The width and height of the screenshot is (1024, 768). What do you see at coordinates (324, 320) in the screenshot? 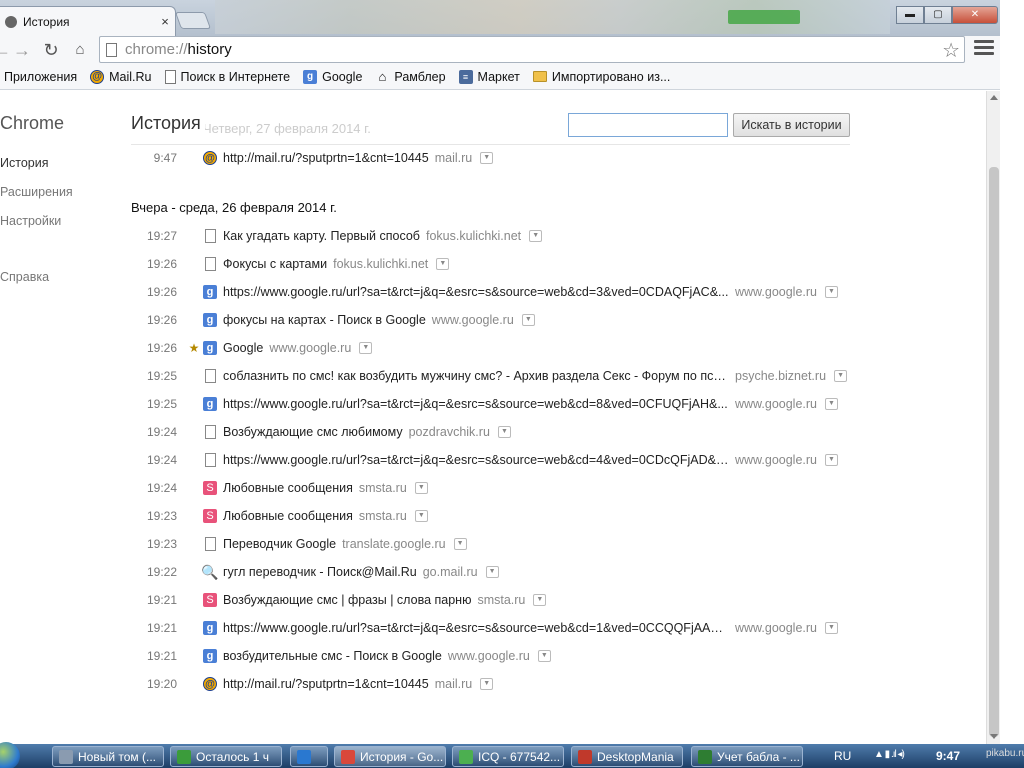
I see `entry-title-link: фокусы на картах - Поиск в Google` at bounding box center [324, 320].